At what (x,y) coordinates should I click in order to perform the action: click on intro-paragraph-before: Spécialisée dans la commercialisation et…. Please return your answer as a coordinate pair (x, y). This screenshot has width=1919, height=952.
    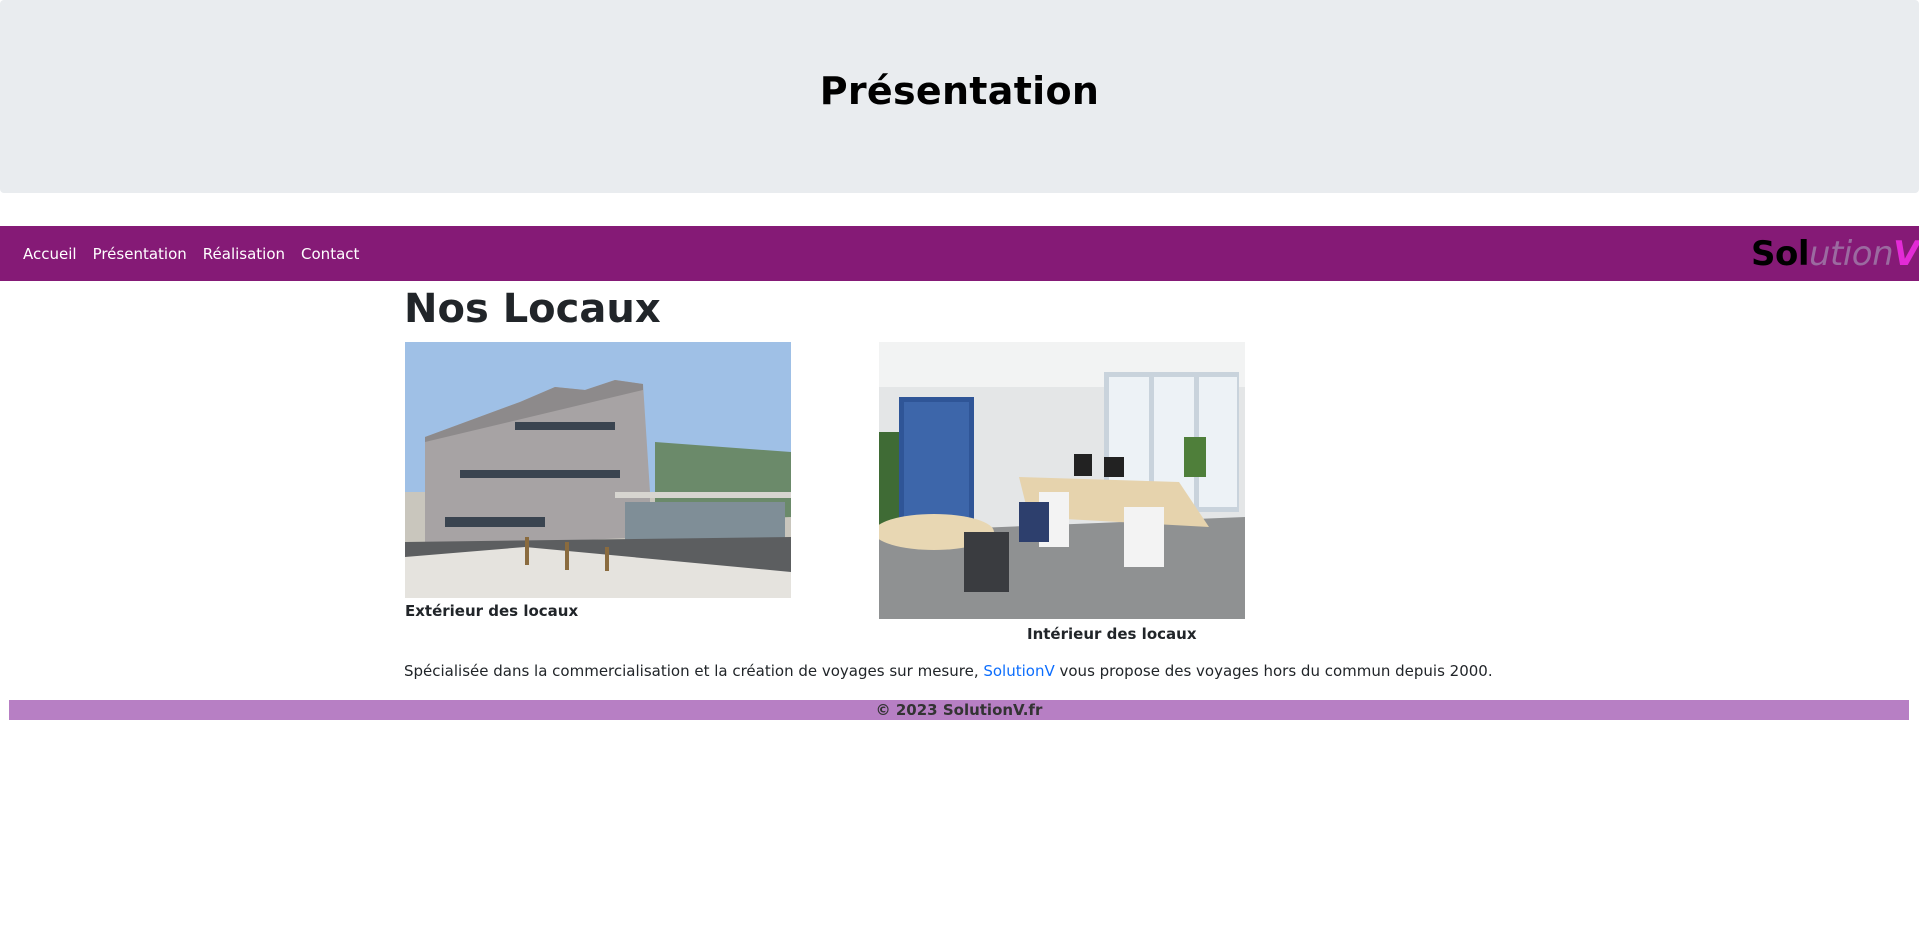
    Looking at the image, I should click on (694, 671).